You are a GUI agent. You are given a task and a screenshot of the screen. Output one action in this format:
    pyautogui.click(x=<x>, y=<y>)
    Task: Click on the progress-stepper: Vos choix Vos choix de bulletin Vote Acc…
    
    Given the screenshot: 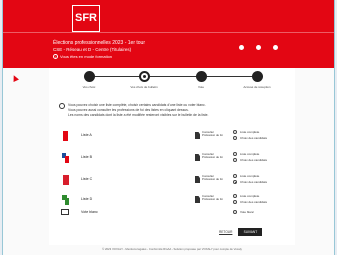 What is the action you would take?
    pyautogui.click(x=172, y=83)
    